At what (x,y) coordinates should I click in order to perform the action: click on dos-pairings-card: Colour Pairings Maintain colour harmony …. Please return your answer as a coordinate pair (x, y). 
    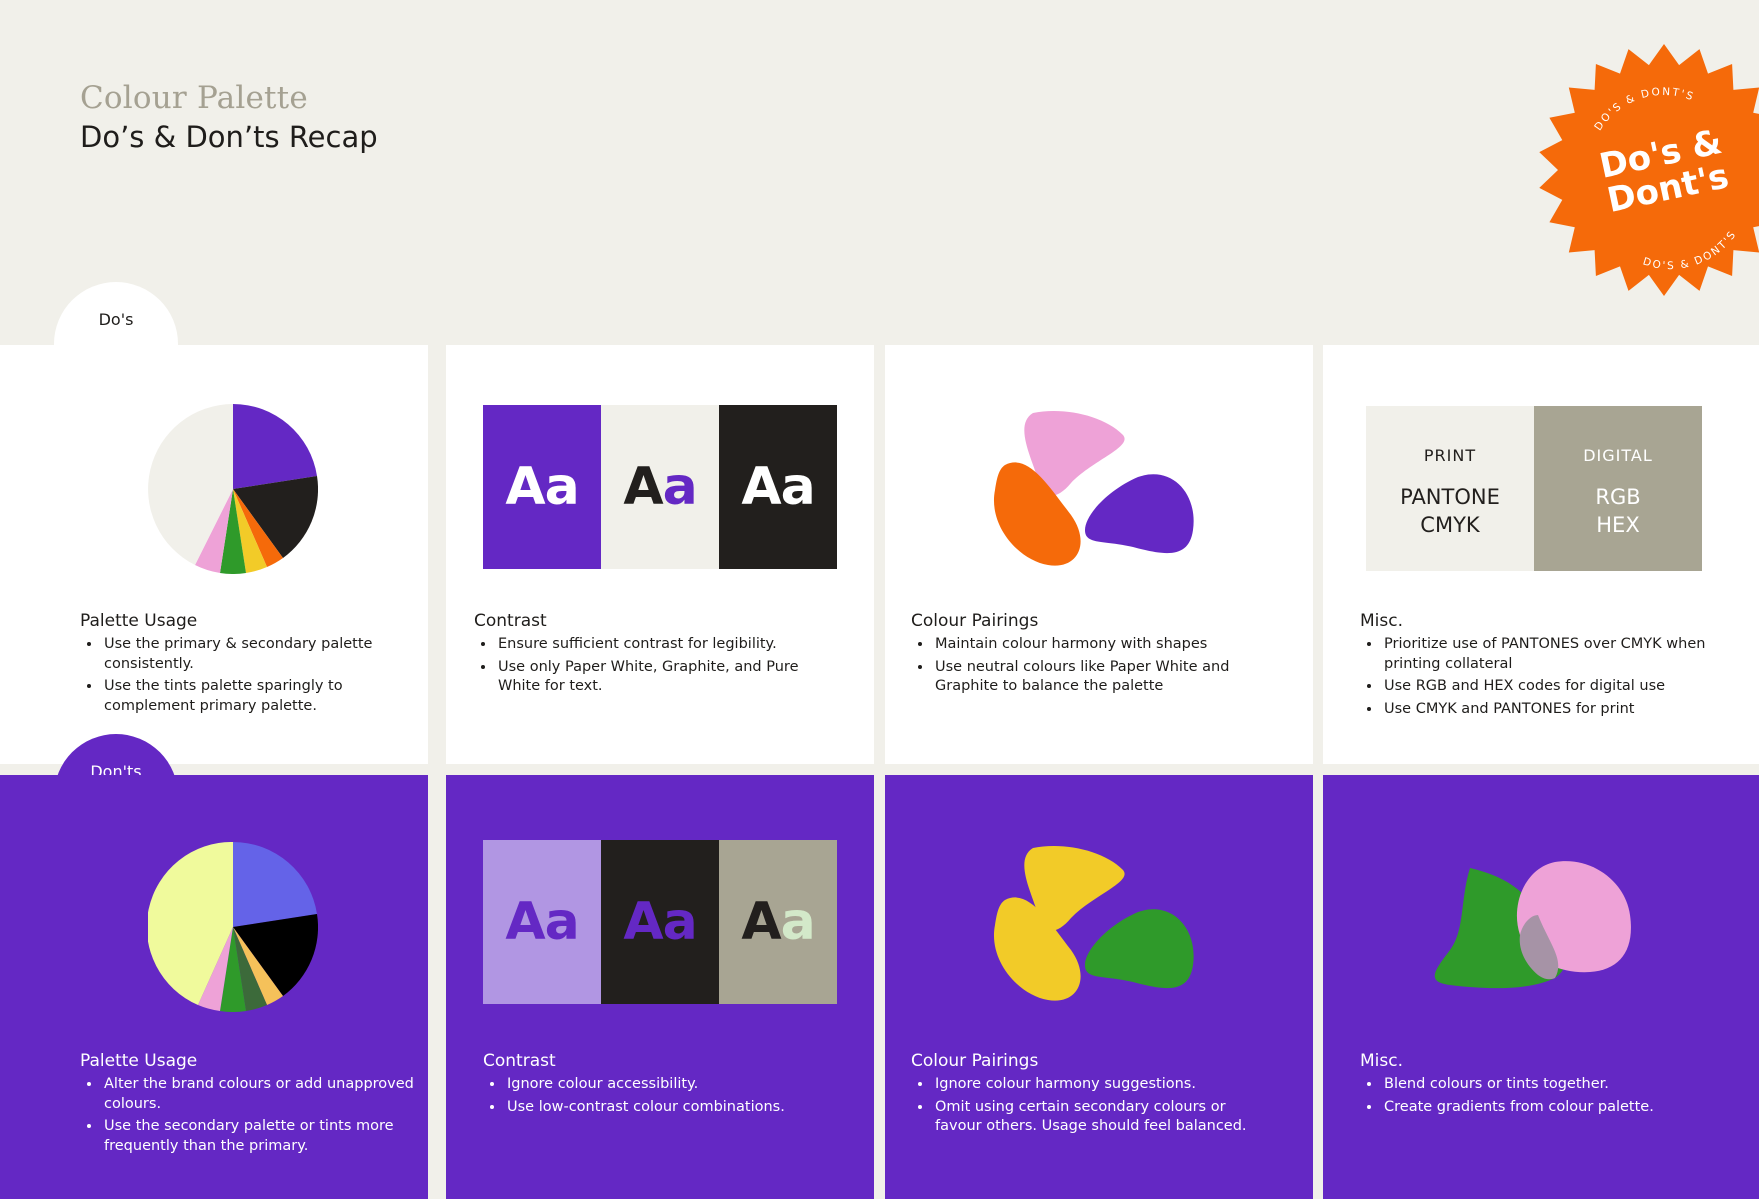
    Looking at the image, I should click on (1099, 554).